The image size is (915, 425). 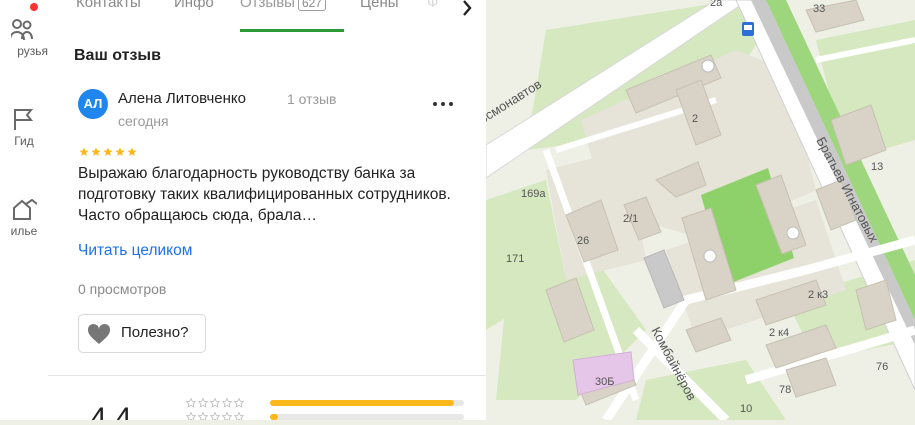 What do you see at coordinates (785, 390) in the screenshot?
I see `map-label: 78` at bounding box center [785, 390].